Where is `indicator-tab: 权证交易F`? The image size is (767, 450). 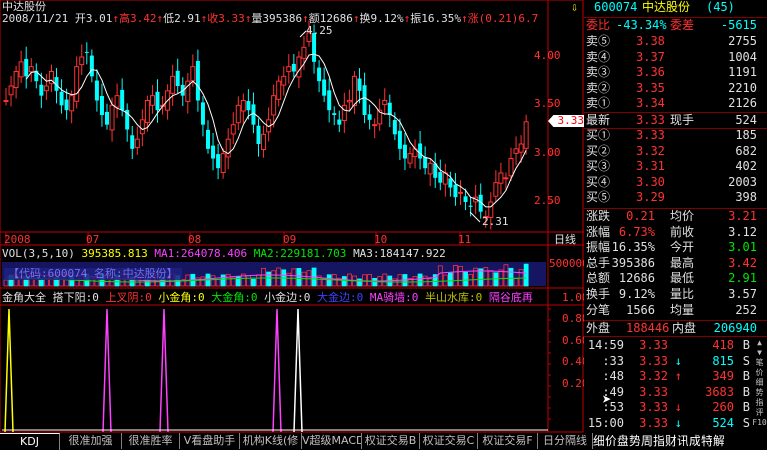 indicator-tab: 权证交易F is located at coordinates (508, 441).